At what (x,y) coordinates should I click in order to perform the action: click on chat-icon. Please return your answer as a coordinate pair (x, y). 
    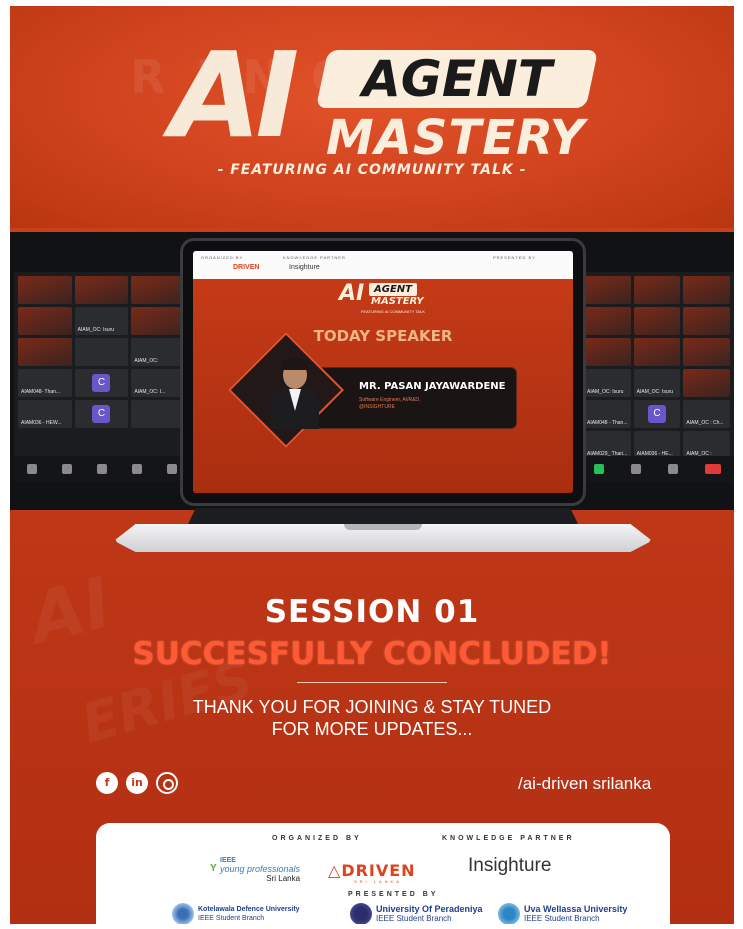
    Looking at the image, I should click on (101, 469).